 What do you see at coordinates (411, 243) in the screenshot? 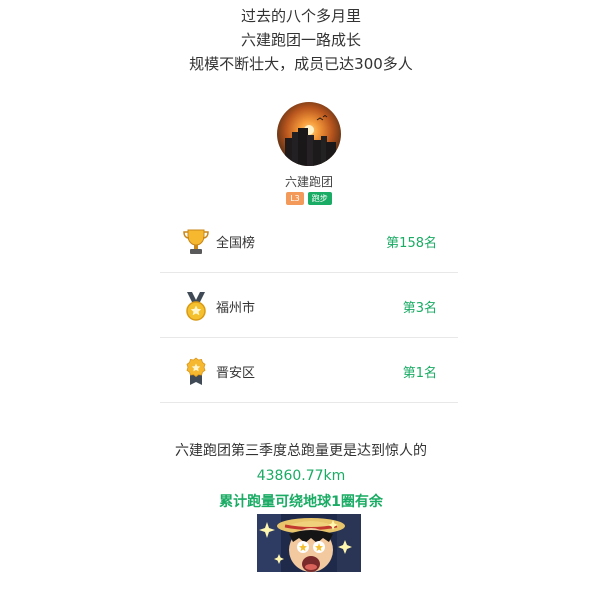
I see `ranking-value: 第158名` at bounding box center [411, 243].